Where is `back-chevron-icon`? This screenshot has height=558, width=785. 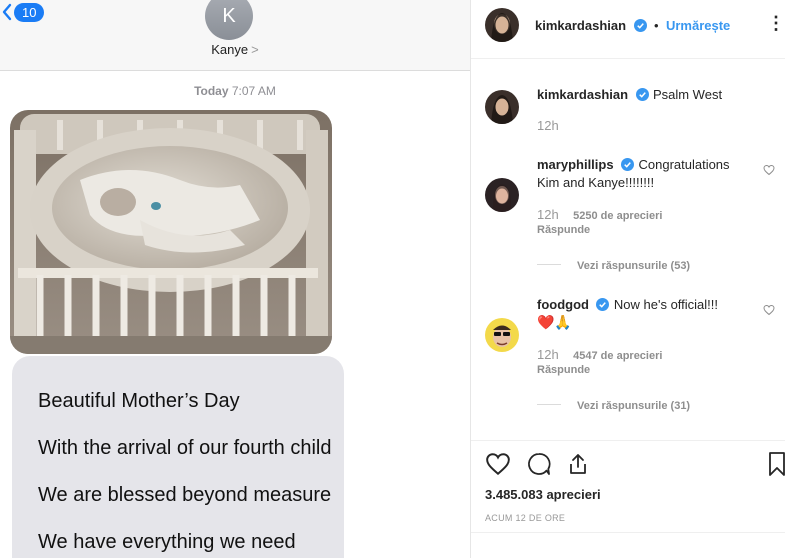 back-chevron-icon is located at coordinates (7, 12).